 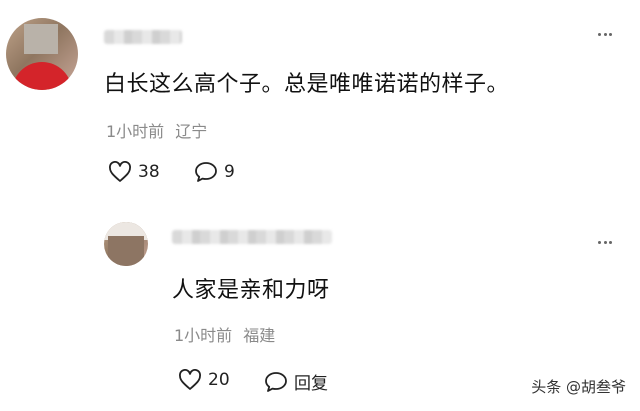 What do you see at coordinates (311, 384) in the screenshot?
I see `reply-label: 回复` at bounding box center [311, 384].